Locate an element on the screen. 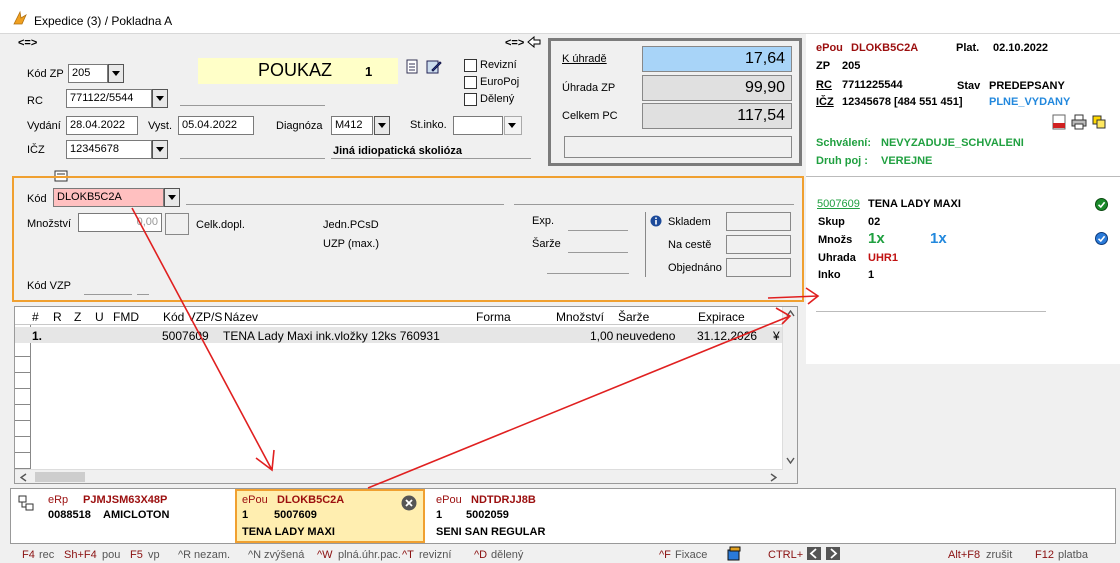  st-inko-dropdown is located at coordinates (513, 125).